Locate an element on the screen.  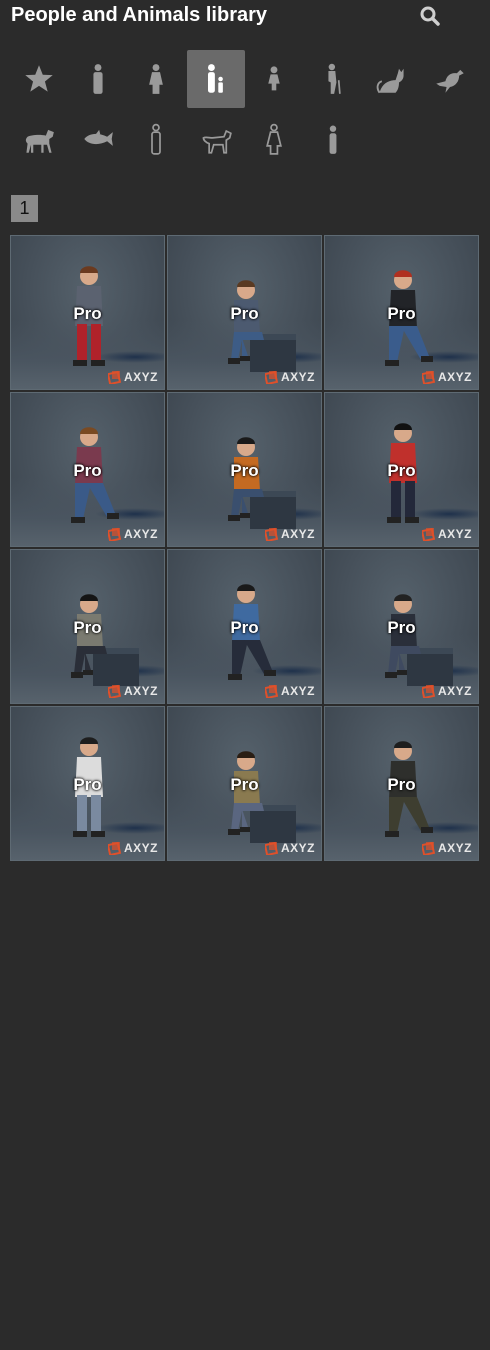
category-person-small is located at coordinates (333, 139).